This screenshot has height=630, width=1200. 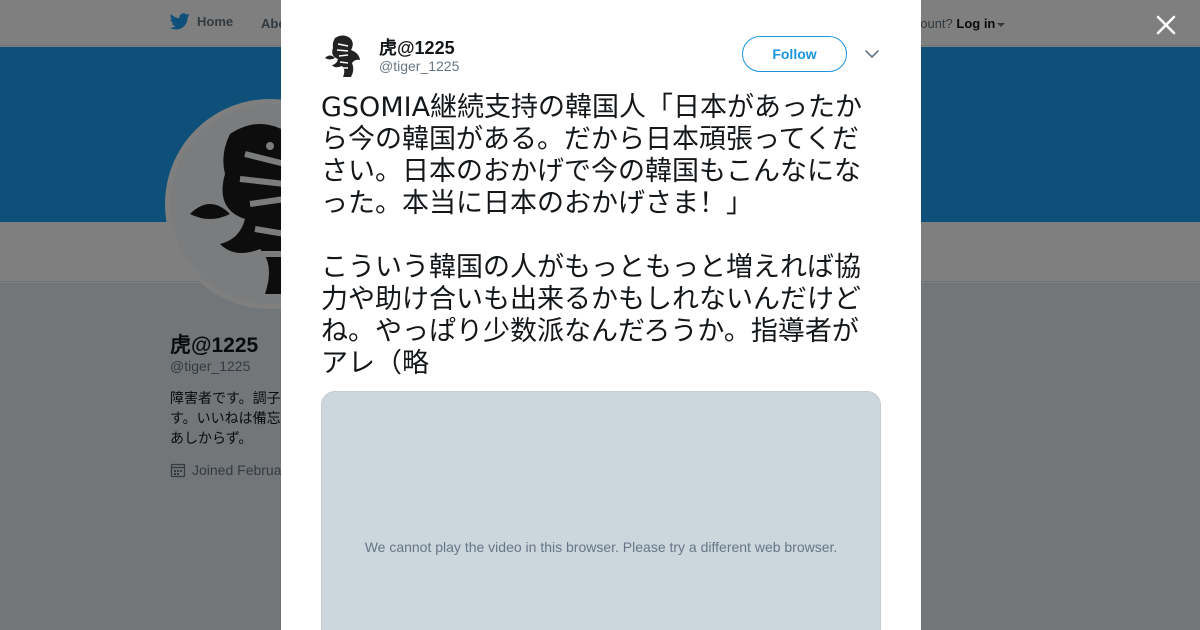 I want to click on chevron-down-icon, so click(x=872, y=54).